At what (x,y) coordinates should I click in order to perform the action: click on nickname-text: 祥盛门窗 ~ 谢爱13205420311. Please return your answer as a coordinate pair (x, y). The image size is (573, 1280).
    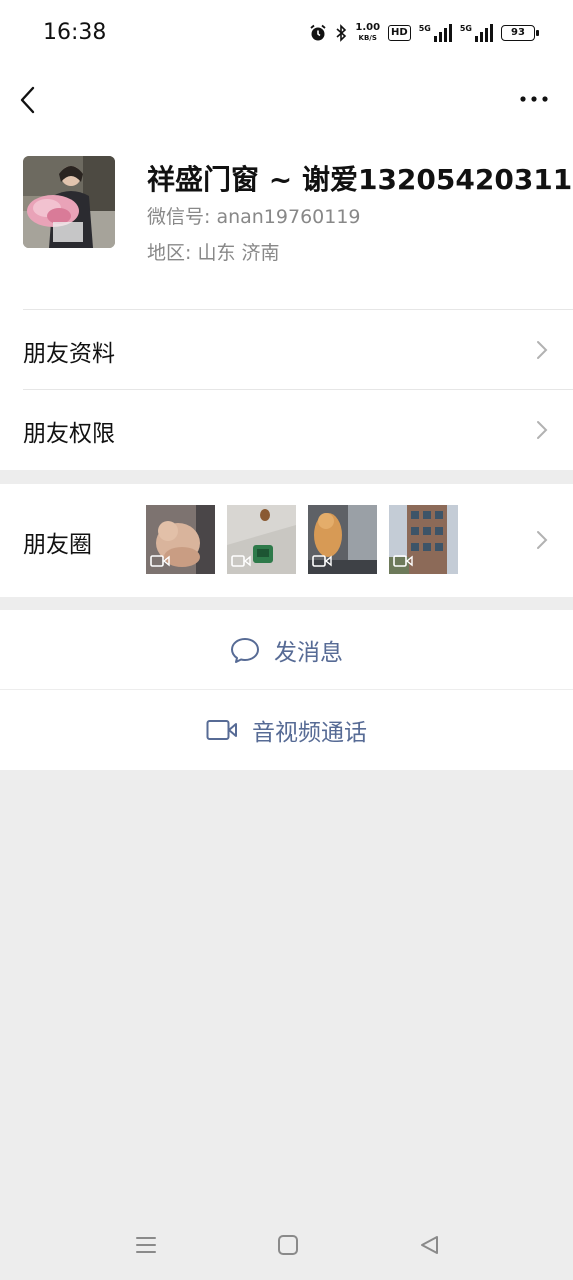
    Looking at the image, I should click on (360, 179).